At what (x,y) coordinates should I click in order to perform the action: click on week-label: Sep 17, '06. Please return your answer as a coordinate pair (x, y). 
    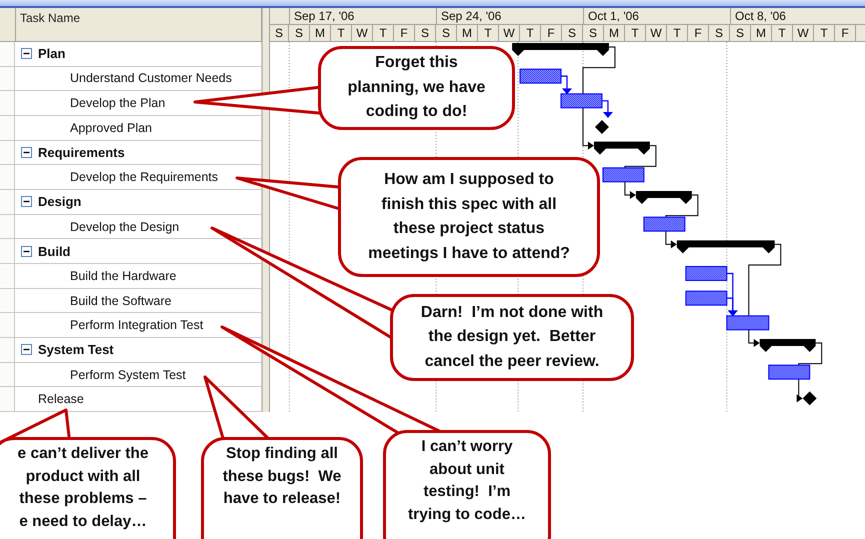
    Looking at the image, I should click on (362, 16).